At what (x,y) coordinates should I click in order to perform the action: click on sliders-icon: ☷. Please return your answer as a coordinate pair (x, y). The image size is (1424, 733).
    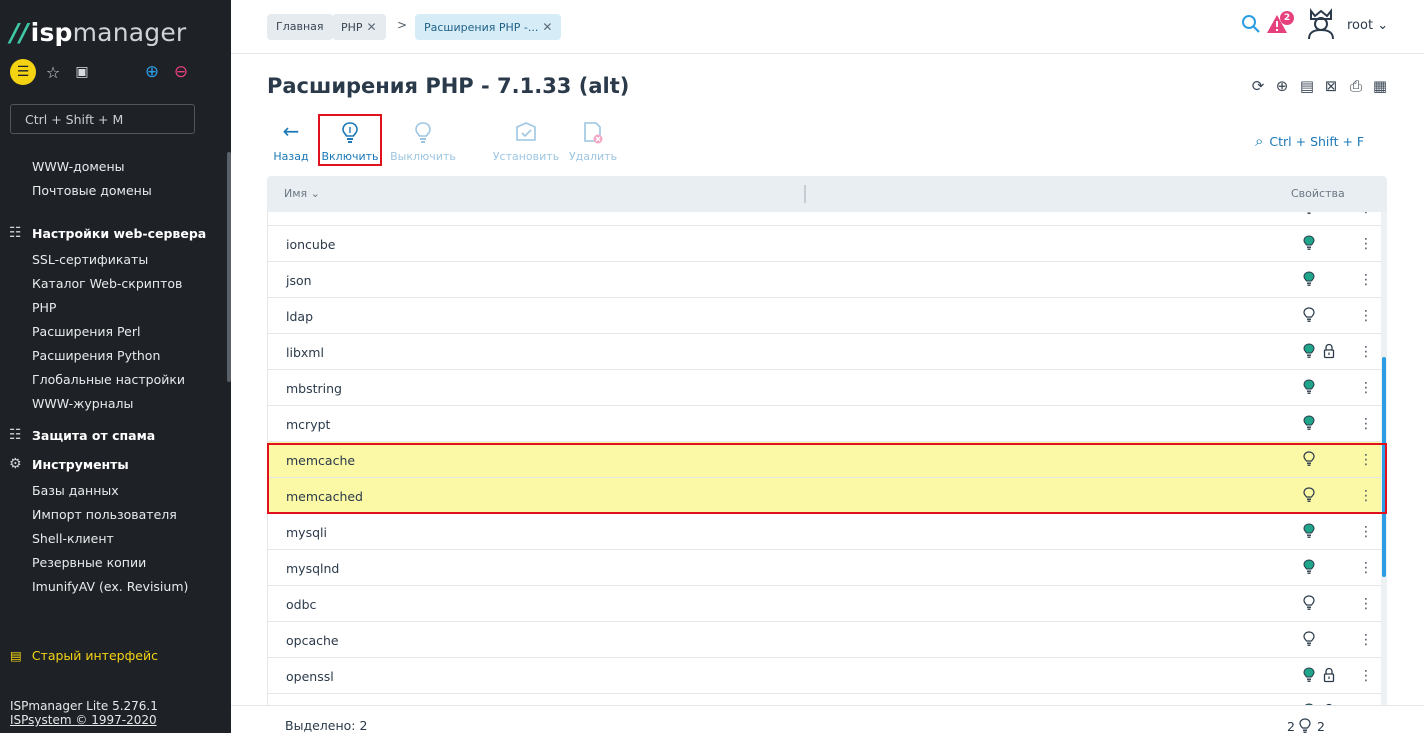
    Looking at the image, I should click on (15, 233).